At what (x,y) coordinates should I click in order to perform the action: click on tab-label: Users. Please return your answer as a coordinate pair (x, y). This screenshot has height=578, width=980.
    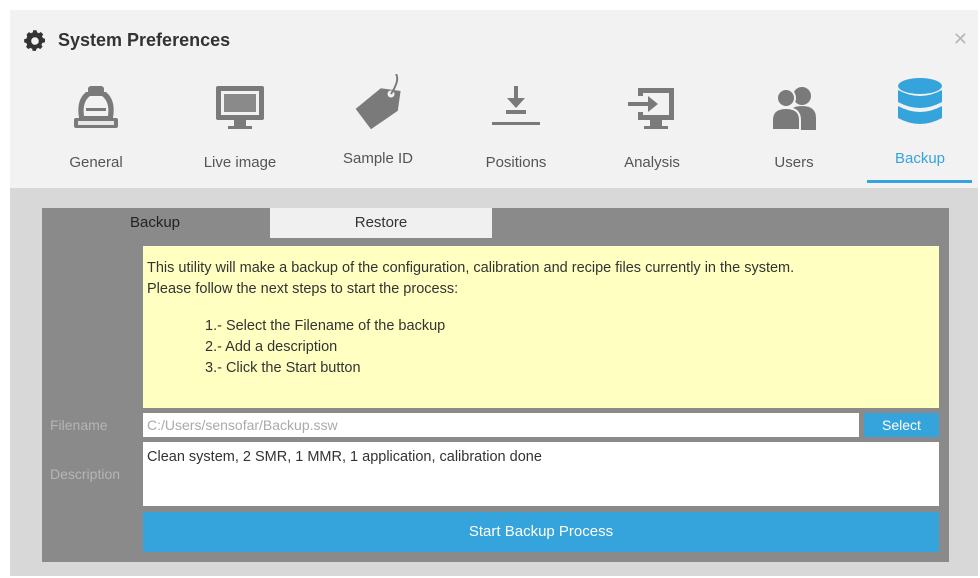
    Looking at the image, I should click on (794, 162).